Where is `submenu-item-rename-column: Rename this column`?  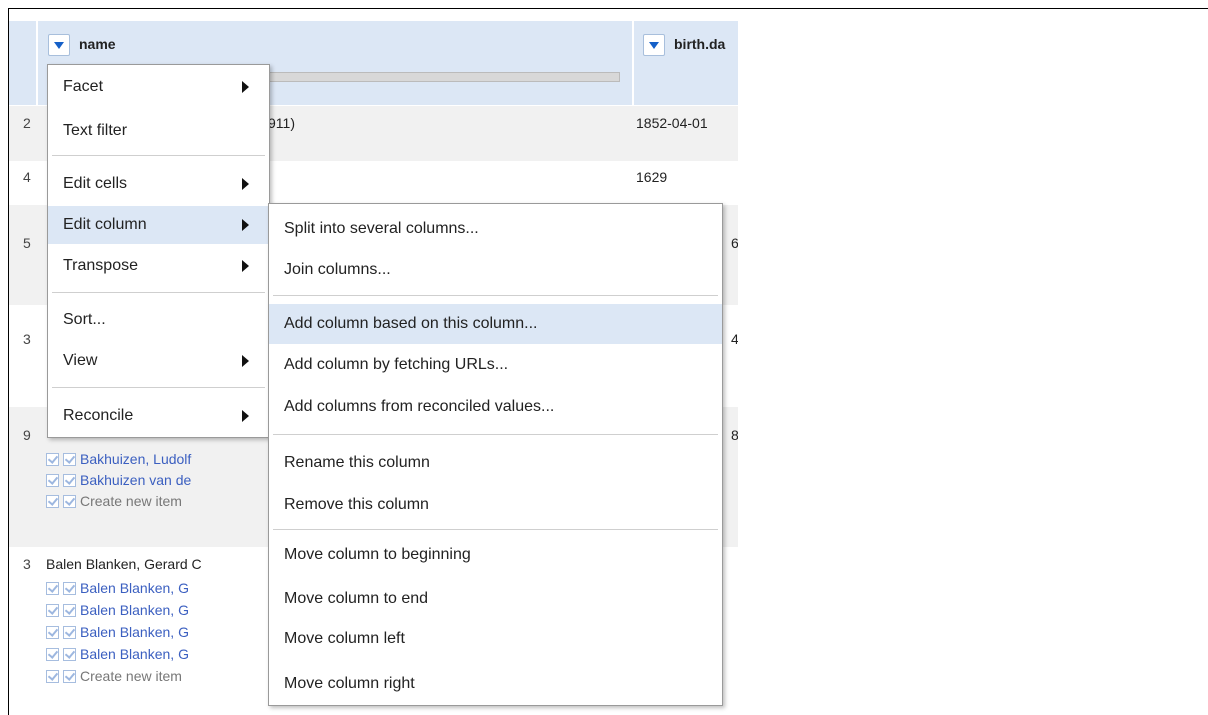
submenu-item-rename-column: Rename this column is located at coordinates (495, 463).